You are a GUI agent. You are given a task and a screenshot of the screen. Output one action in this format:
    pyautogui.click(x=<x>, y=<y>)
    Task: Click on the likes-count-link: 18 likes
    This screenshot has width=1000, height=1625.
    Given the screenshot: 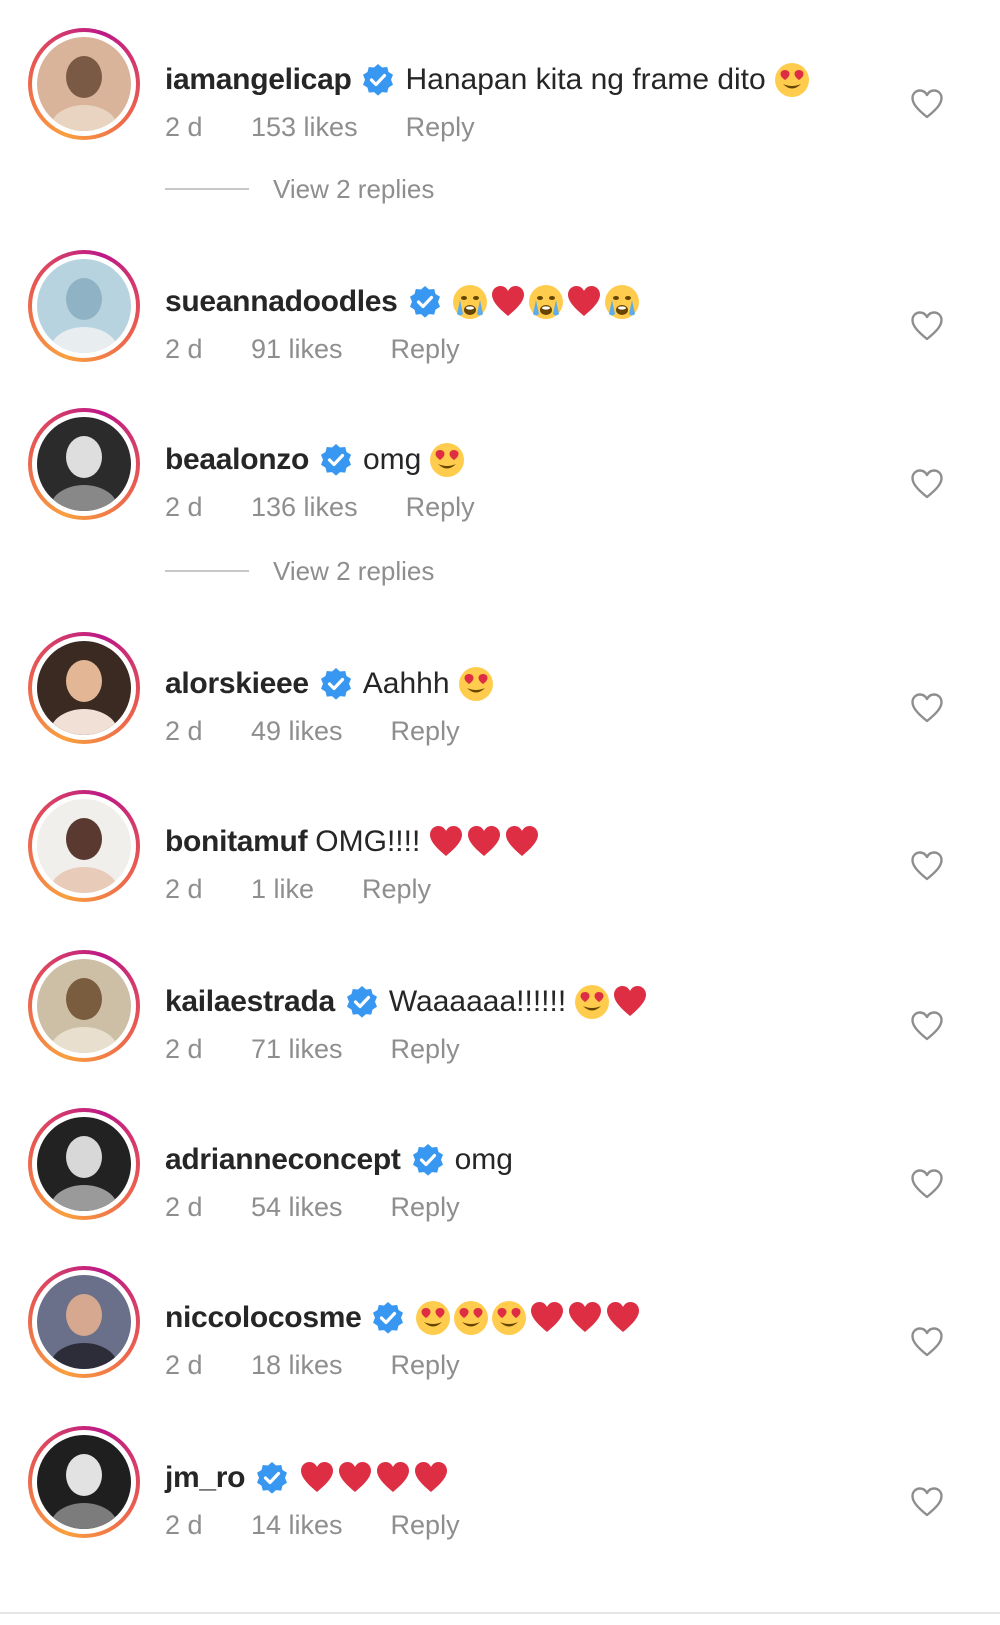 What is the action you would take?
    pyautogui.click(x=297, y=1365)
    